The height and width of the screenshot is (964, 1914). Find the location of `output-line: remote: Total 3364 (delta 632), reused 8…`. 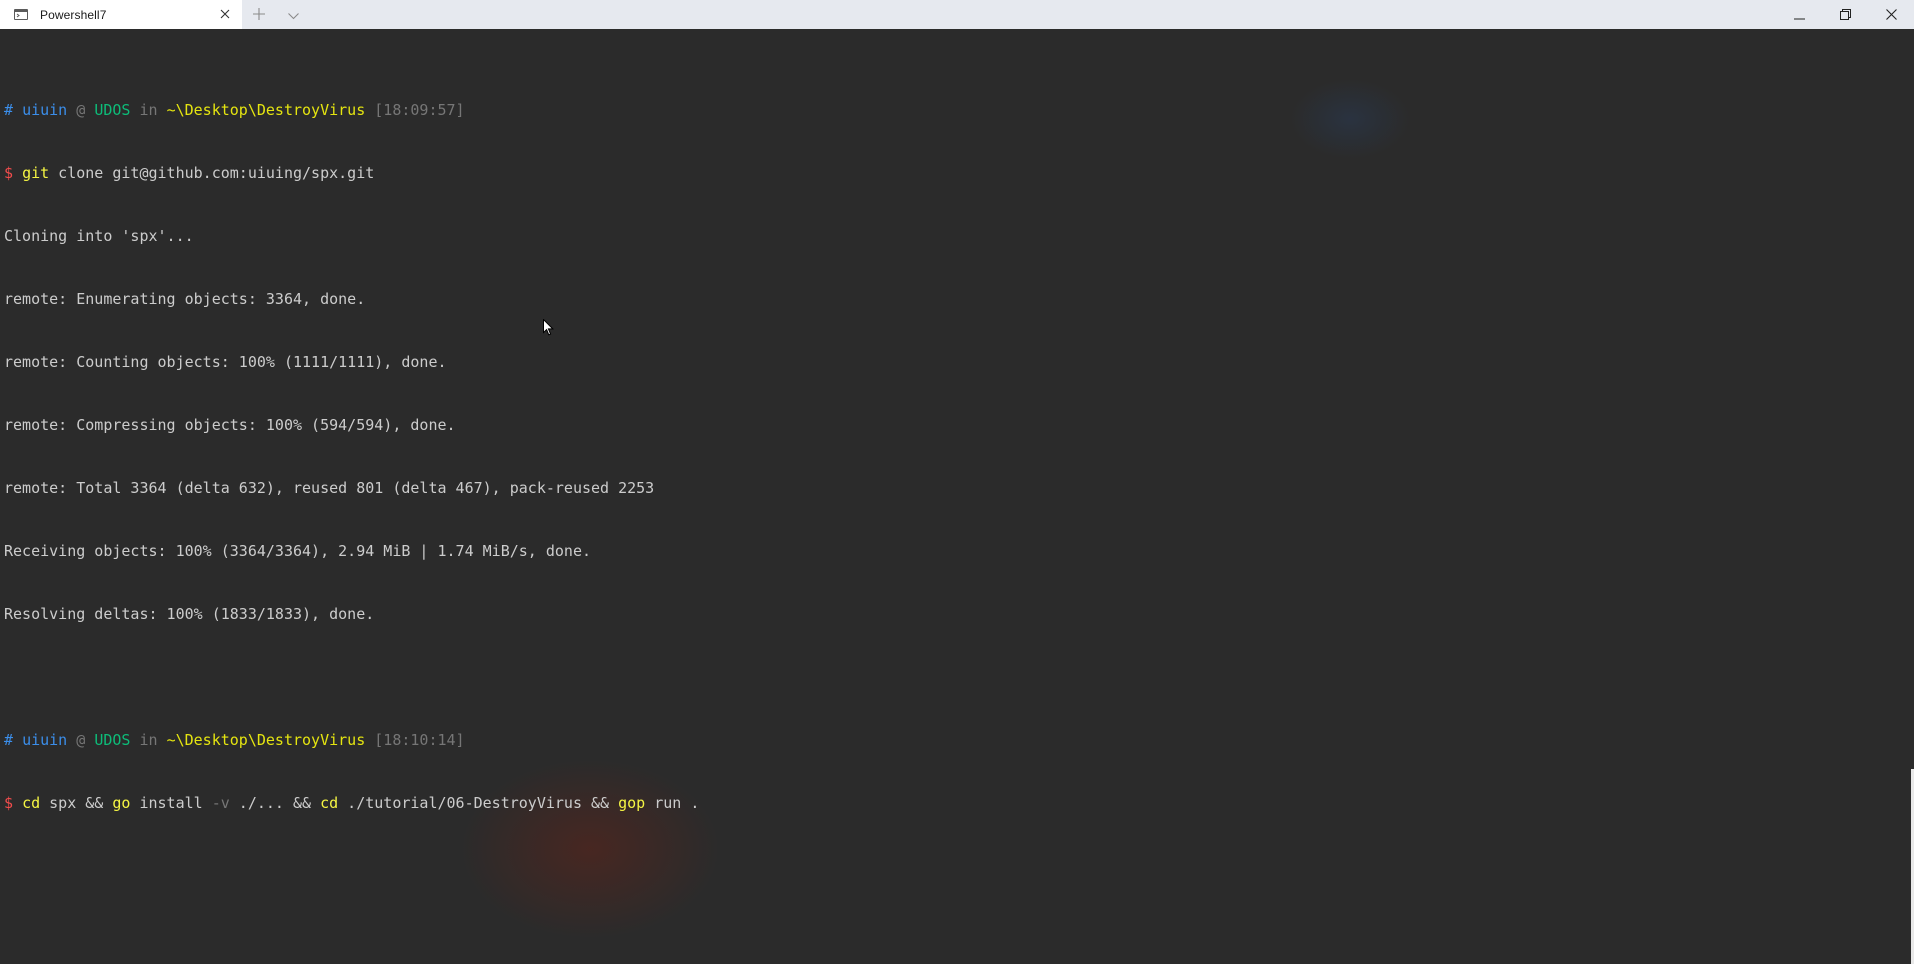

output-line: remote: Total 3364 (delta 632), reused 8… is located at coordinates (329, 488).